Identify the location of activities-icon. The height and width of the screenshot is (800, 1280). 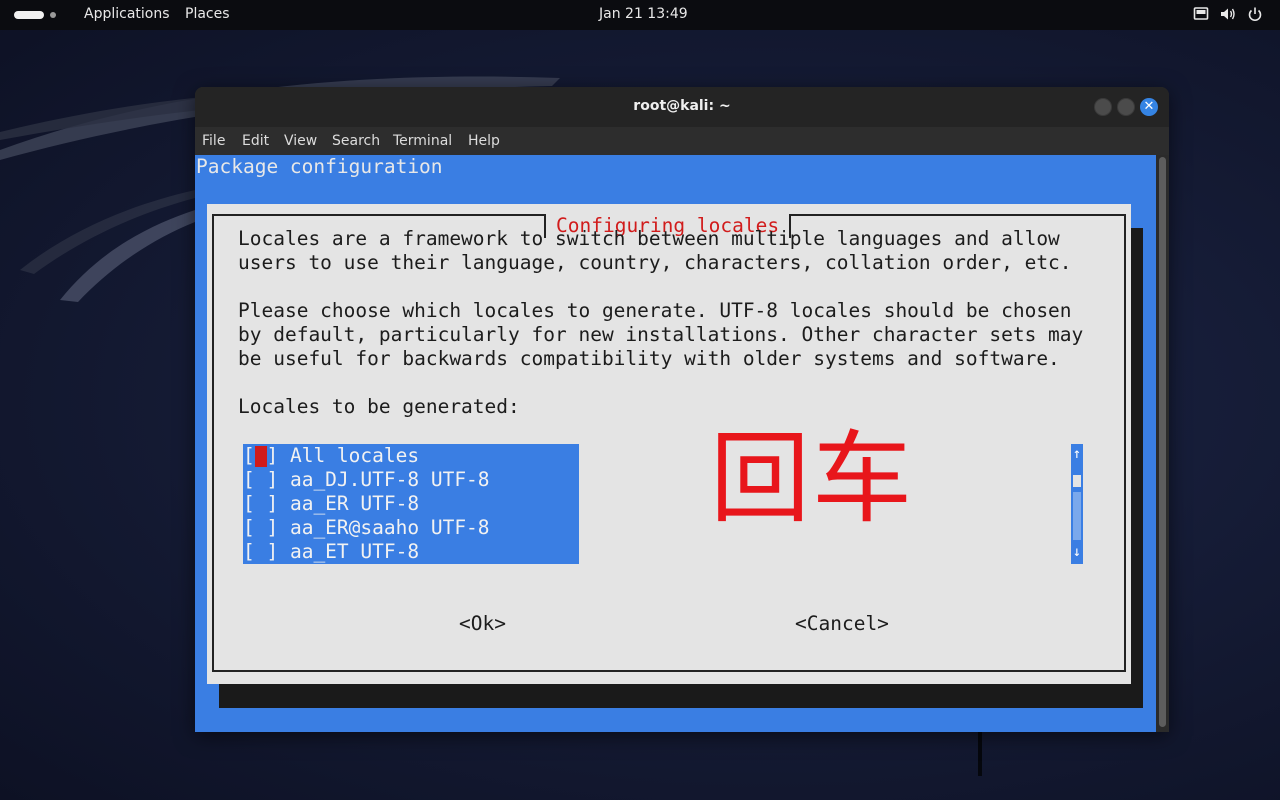
(38, 15).